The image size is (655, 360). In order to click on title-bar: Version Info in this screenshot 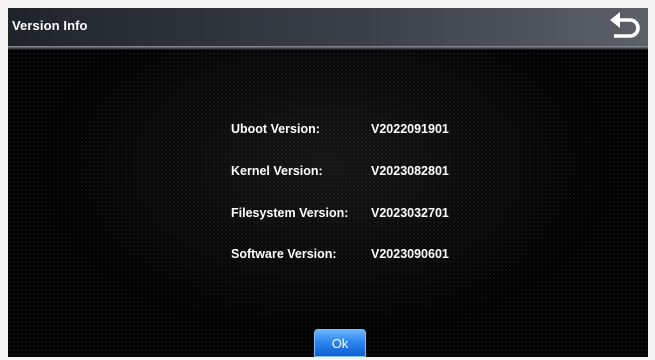, I will do `click(328, 29)`.